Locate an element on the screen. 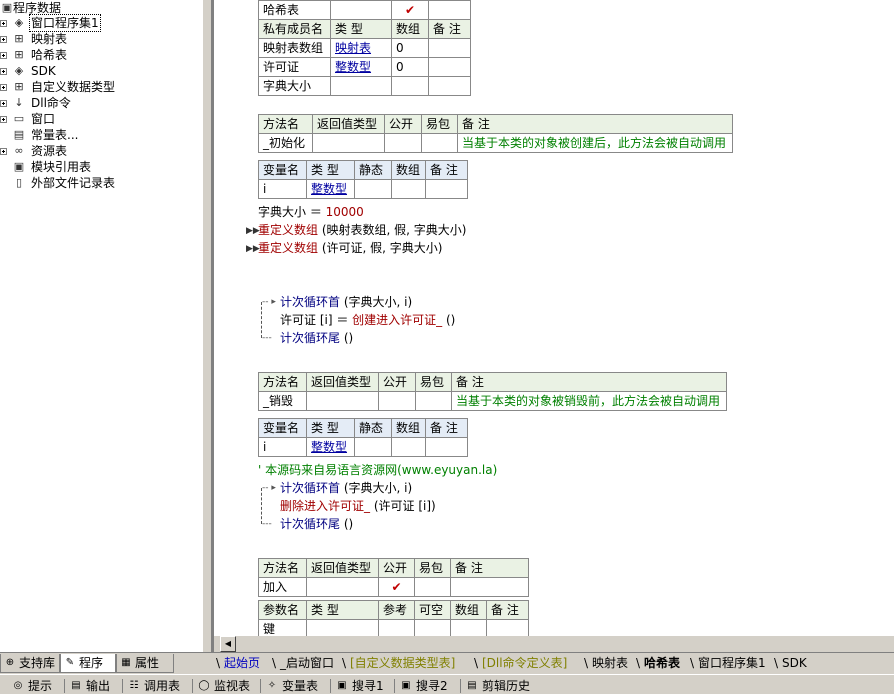  table-row: 映射表数组 映射表 0 is located at coordinates (364, 48).